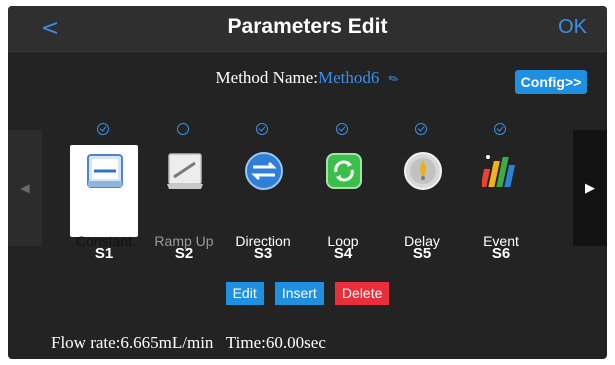  I want to click on left-arrow-icon: ◀, so click(25, 188).